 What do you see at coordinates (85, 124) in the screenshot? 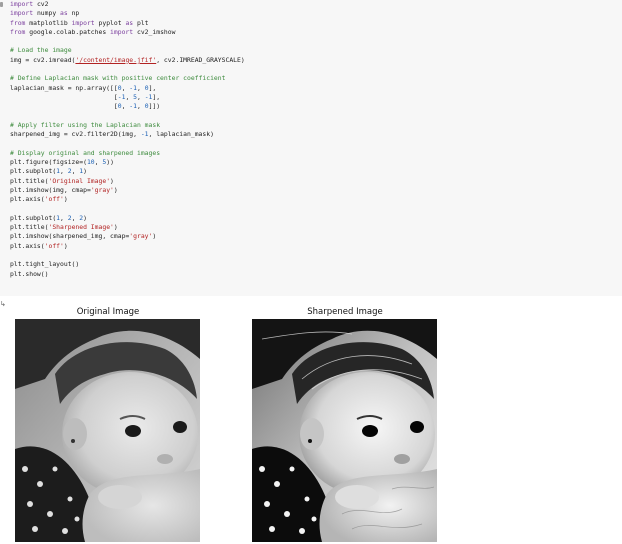
I see `code-token: # Apply filter using the Laplacian mask` at bounding box center [85, 124].